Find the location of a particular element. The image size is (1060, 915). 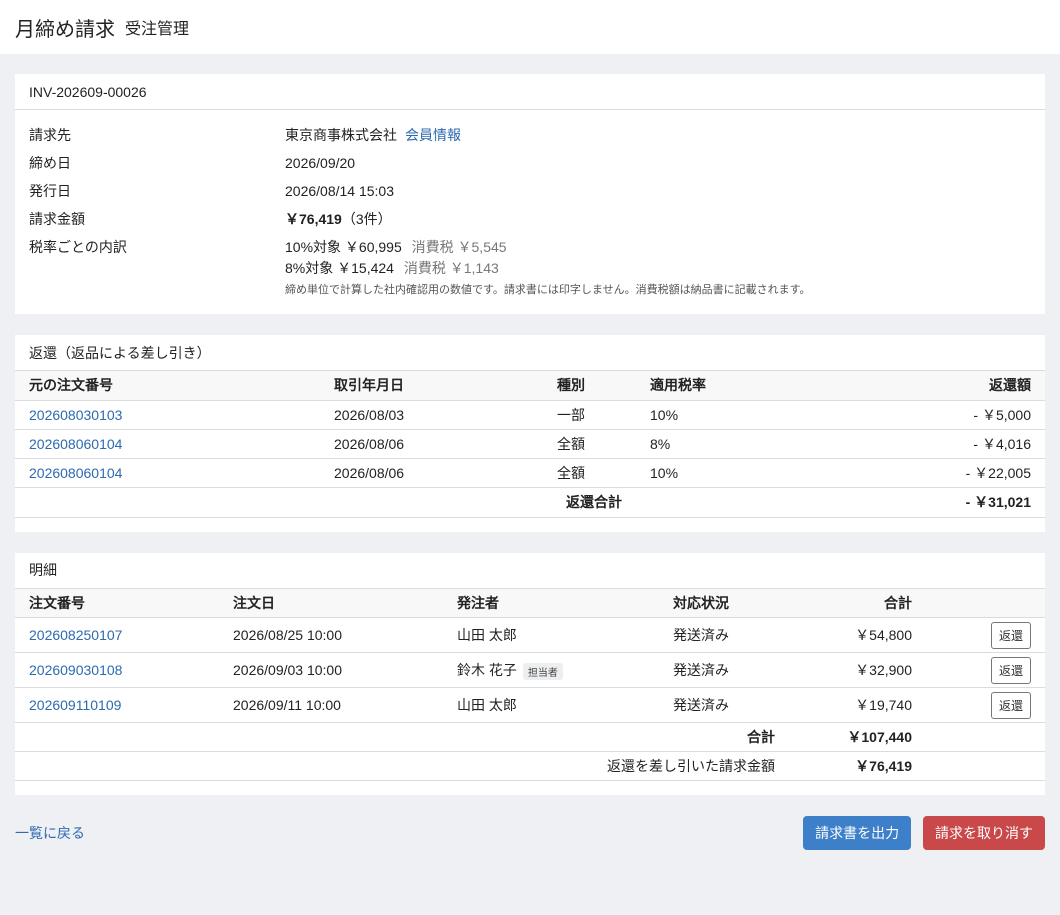

table-row: 202608030103 2026/08/03 一部 10% - ￥5,000 is located at coordinates (530, 415).